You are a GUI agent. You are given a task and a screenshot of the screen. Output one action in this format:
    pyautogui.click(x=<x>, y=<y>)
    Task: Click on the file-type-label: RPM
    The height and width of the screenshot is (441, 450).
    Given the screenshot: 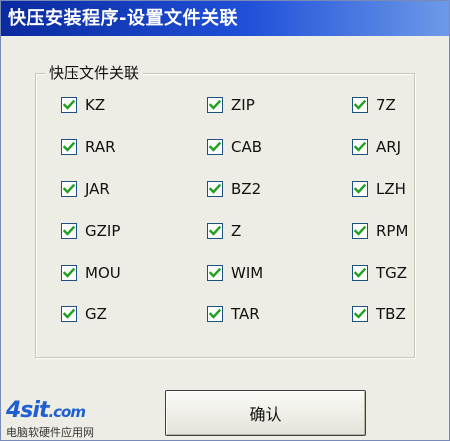 What is the action you would take?
    pyautogui.click(x=392, y=231)
    